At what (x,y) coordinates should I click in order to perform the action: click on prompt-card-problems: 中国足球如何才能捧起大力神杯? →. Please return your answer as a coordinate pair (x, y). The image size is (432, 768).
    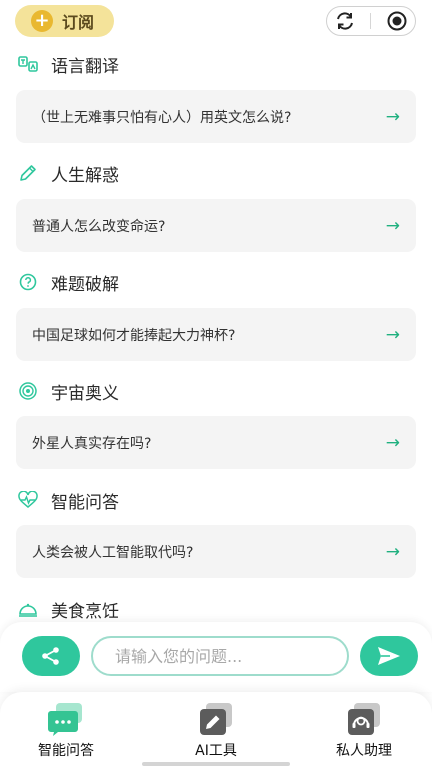
    Looking at the image, I should click on (216, 334).